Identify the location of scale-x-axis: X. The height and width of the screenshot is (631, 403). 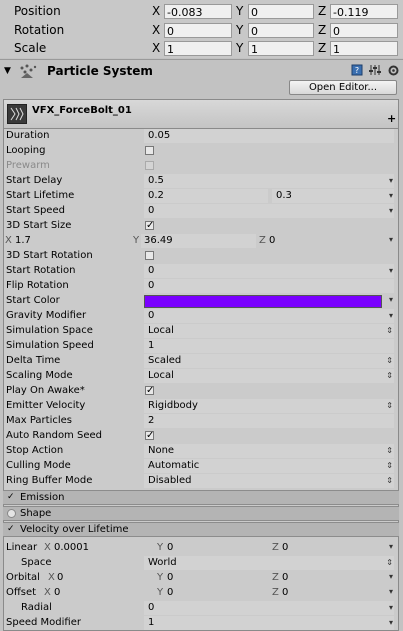
(156, 48).